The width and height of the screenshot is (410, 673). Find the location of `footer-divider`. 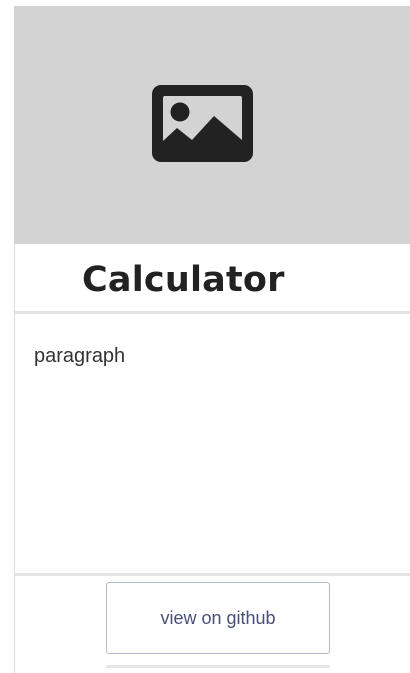

footer-divider is located at coordinates (218, 666).